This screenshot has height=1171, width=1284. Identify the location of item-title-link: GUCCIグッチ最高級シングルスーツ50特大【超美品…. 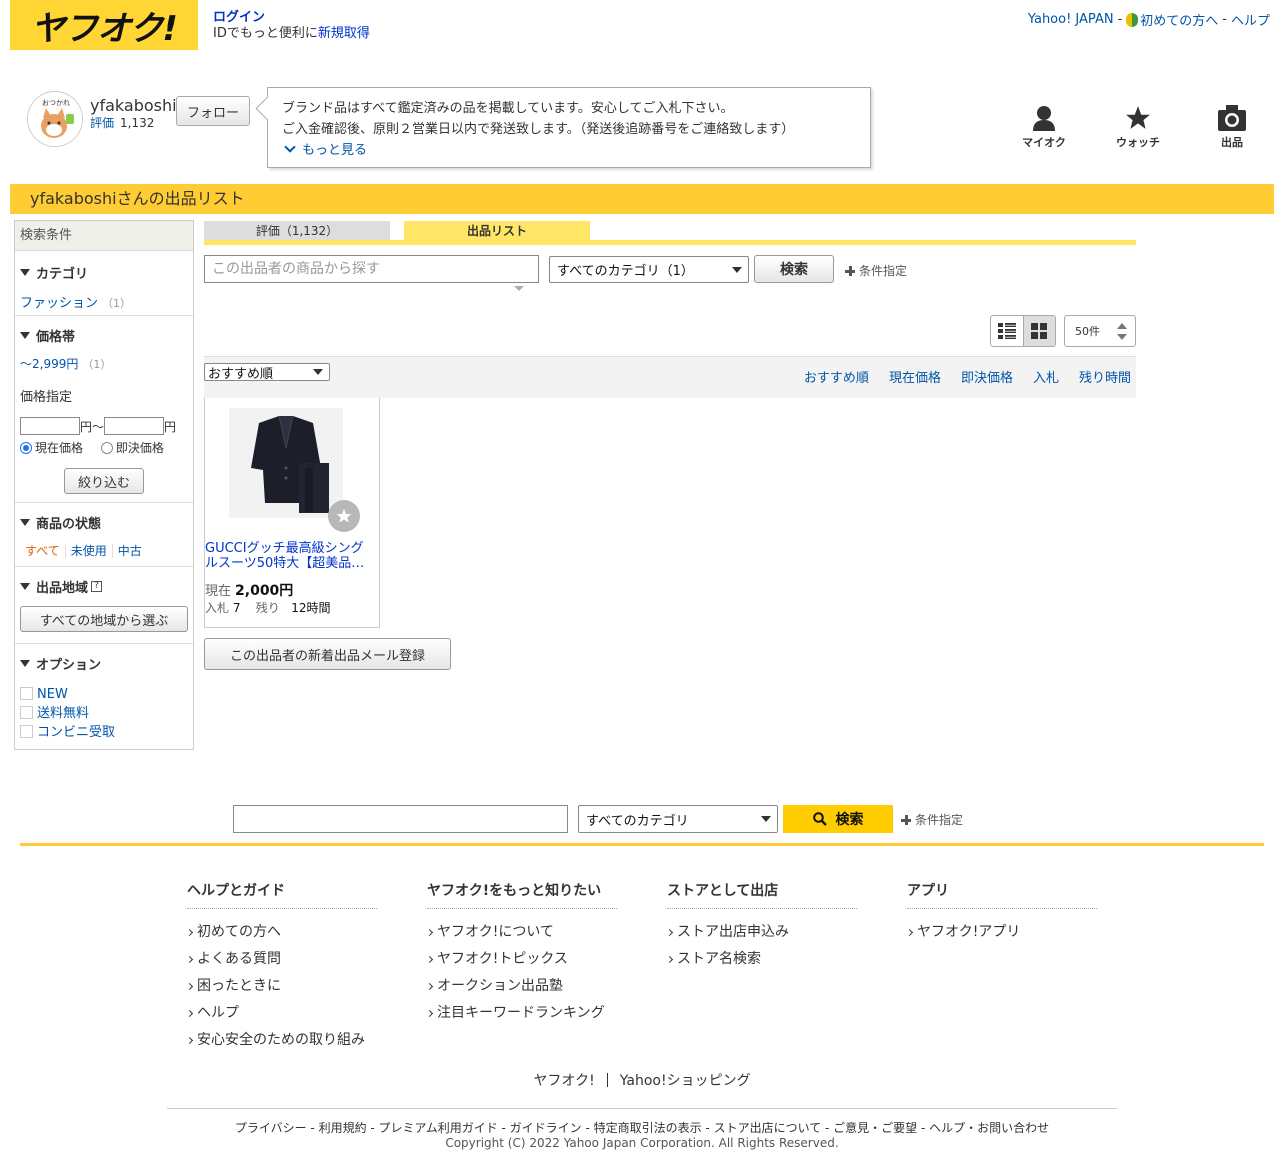
(290, 556).